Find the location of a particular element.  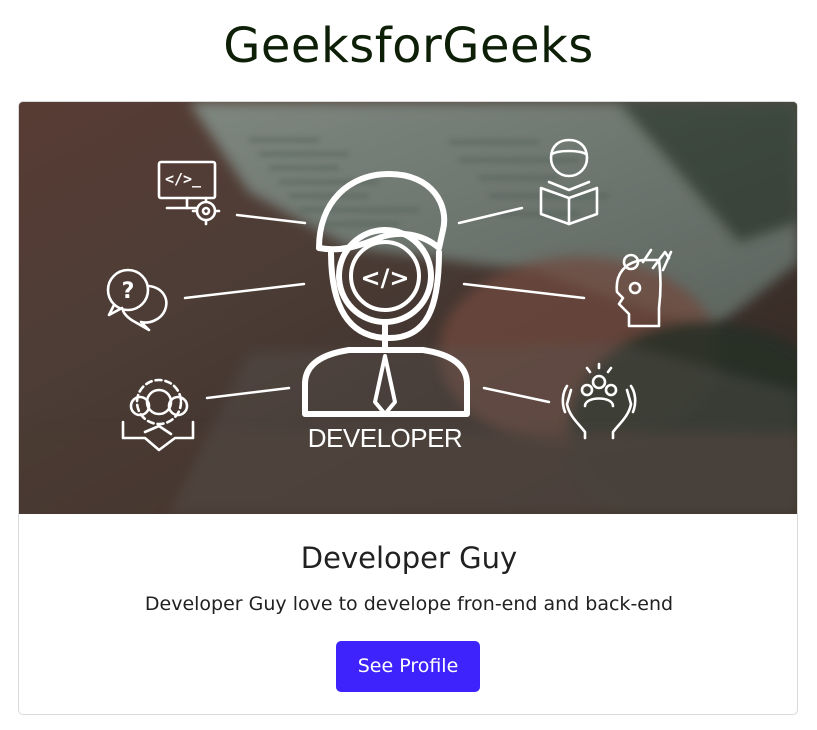

card-title: Developer Guy is located at coordinates (409, 558).